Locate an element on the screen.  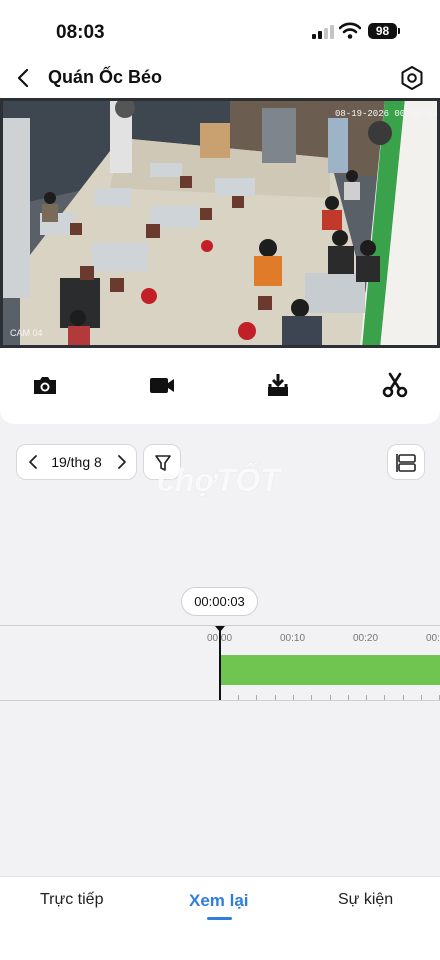
timeline: 00:00 00:10 00:20 00:30 is located at coordinates (220, 663).